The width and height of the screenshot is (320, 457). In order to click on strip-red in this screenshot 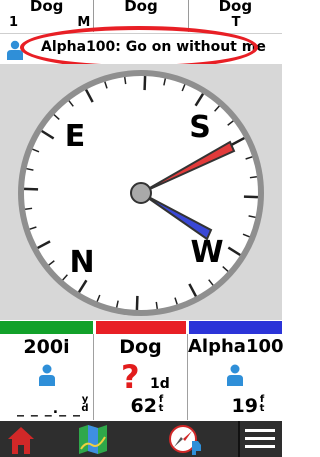, I will do `click(141, 327)`.